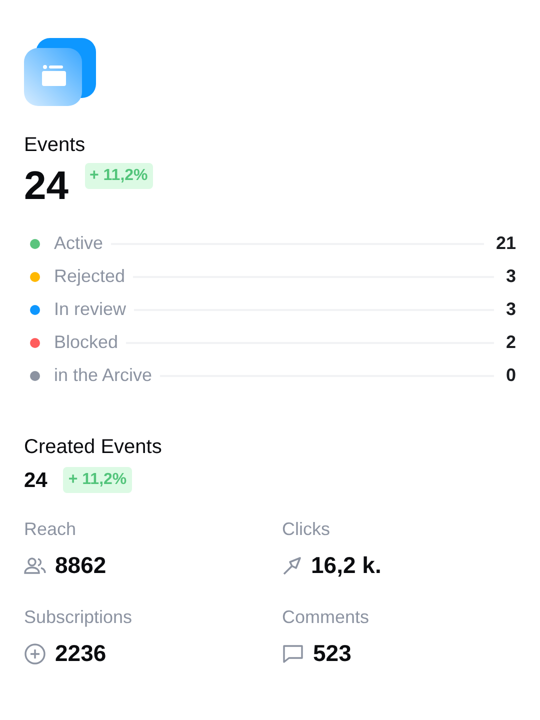 The height and width of the screenshot is (720, 540). Describe the element at coordinates (86, 342) in the screenshot. I see `status-label: Blocked` at that location.